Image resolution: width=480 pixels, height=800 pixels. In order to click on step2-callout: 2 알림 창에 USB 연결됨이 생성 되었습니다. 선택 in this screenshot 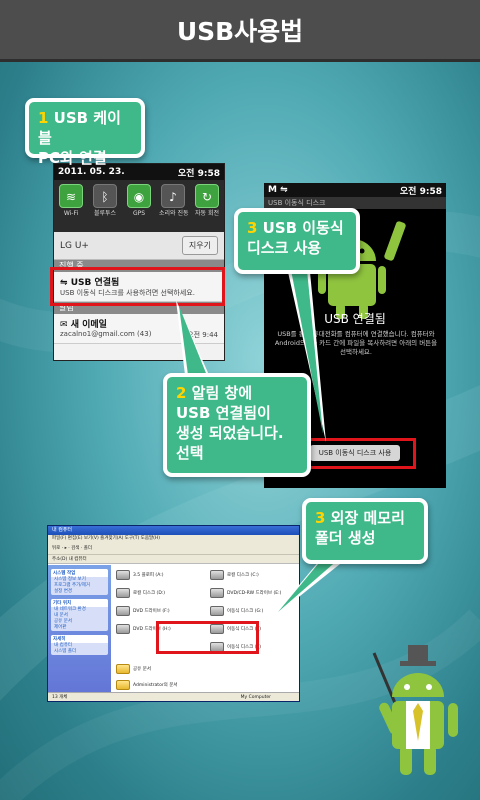, I will do `click(237, 425)`.